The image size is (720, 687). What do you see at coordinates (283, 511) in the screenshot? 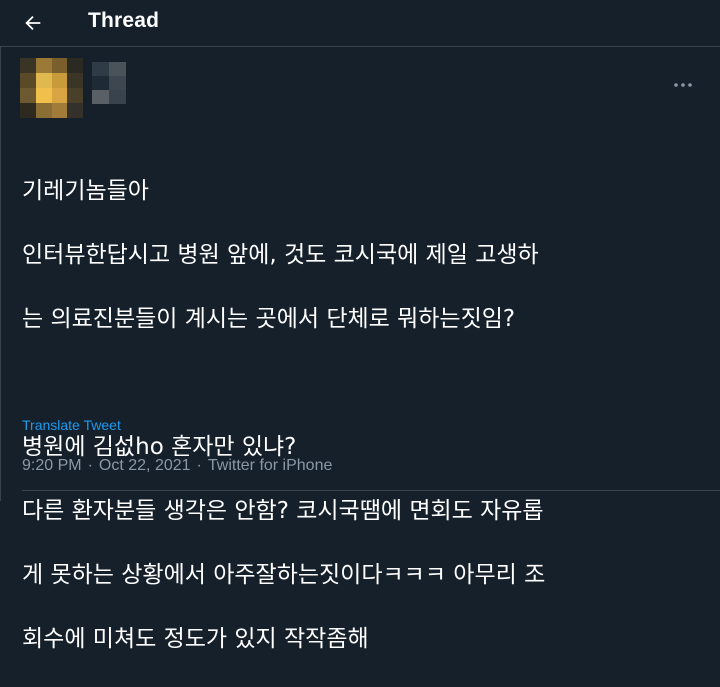
I see `tweet-line: 다른 환자분들 생각은 안함? 코시국땜에 면회도 자유롭` at bounding box center [283, 511].